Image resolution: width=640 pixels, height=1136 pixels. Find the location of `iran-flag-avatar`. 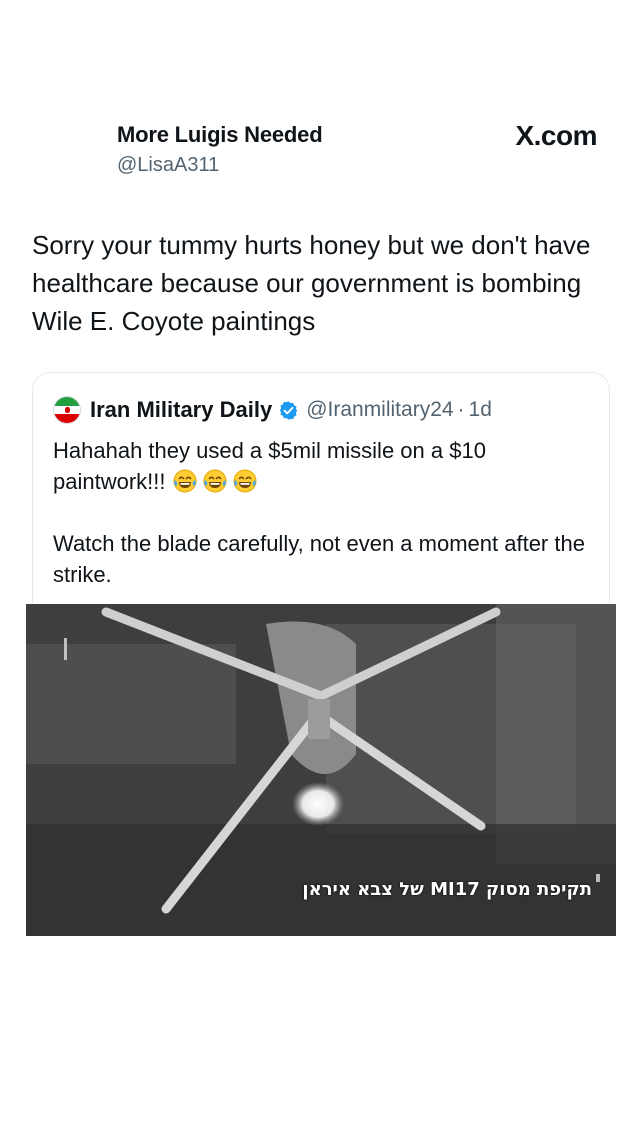

iran-flag-avatar is located at coordinates (67, 410).